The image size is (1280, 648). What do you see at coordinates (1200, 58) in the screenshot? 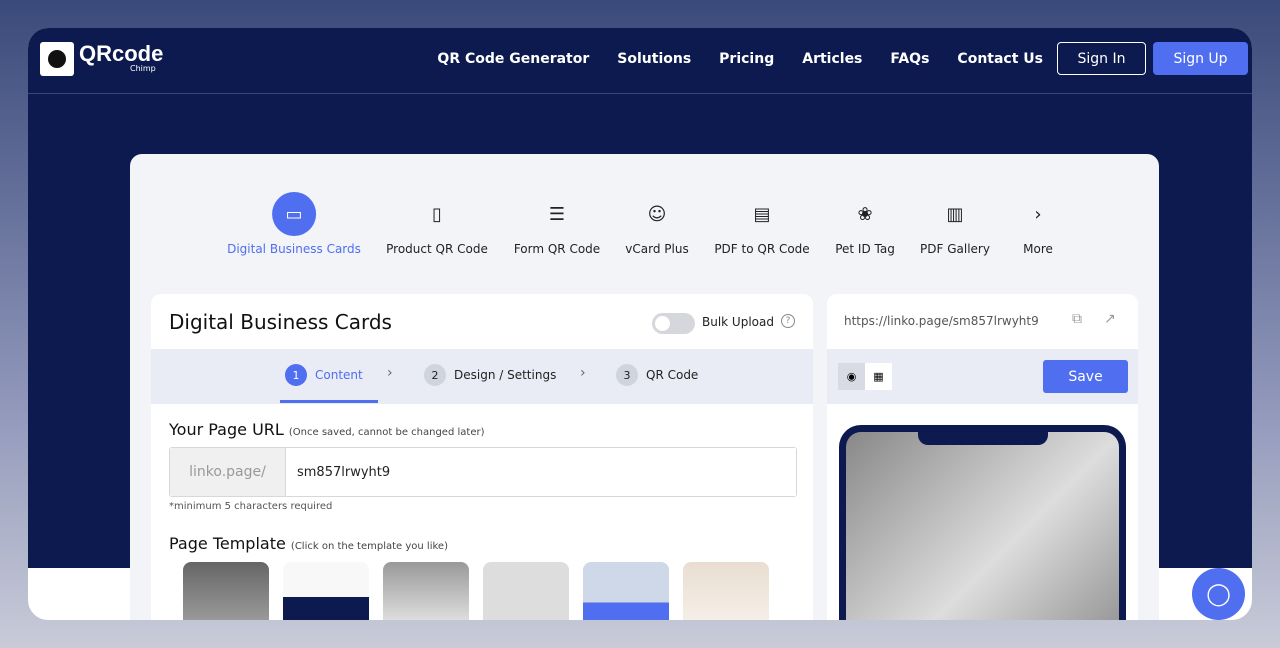
I see `sign-up-button: Sign Up` at bounding box center [1200, 58].